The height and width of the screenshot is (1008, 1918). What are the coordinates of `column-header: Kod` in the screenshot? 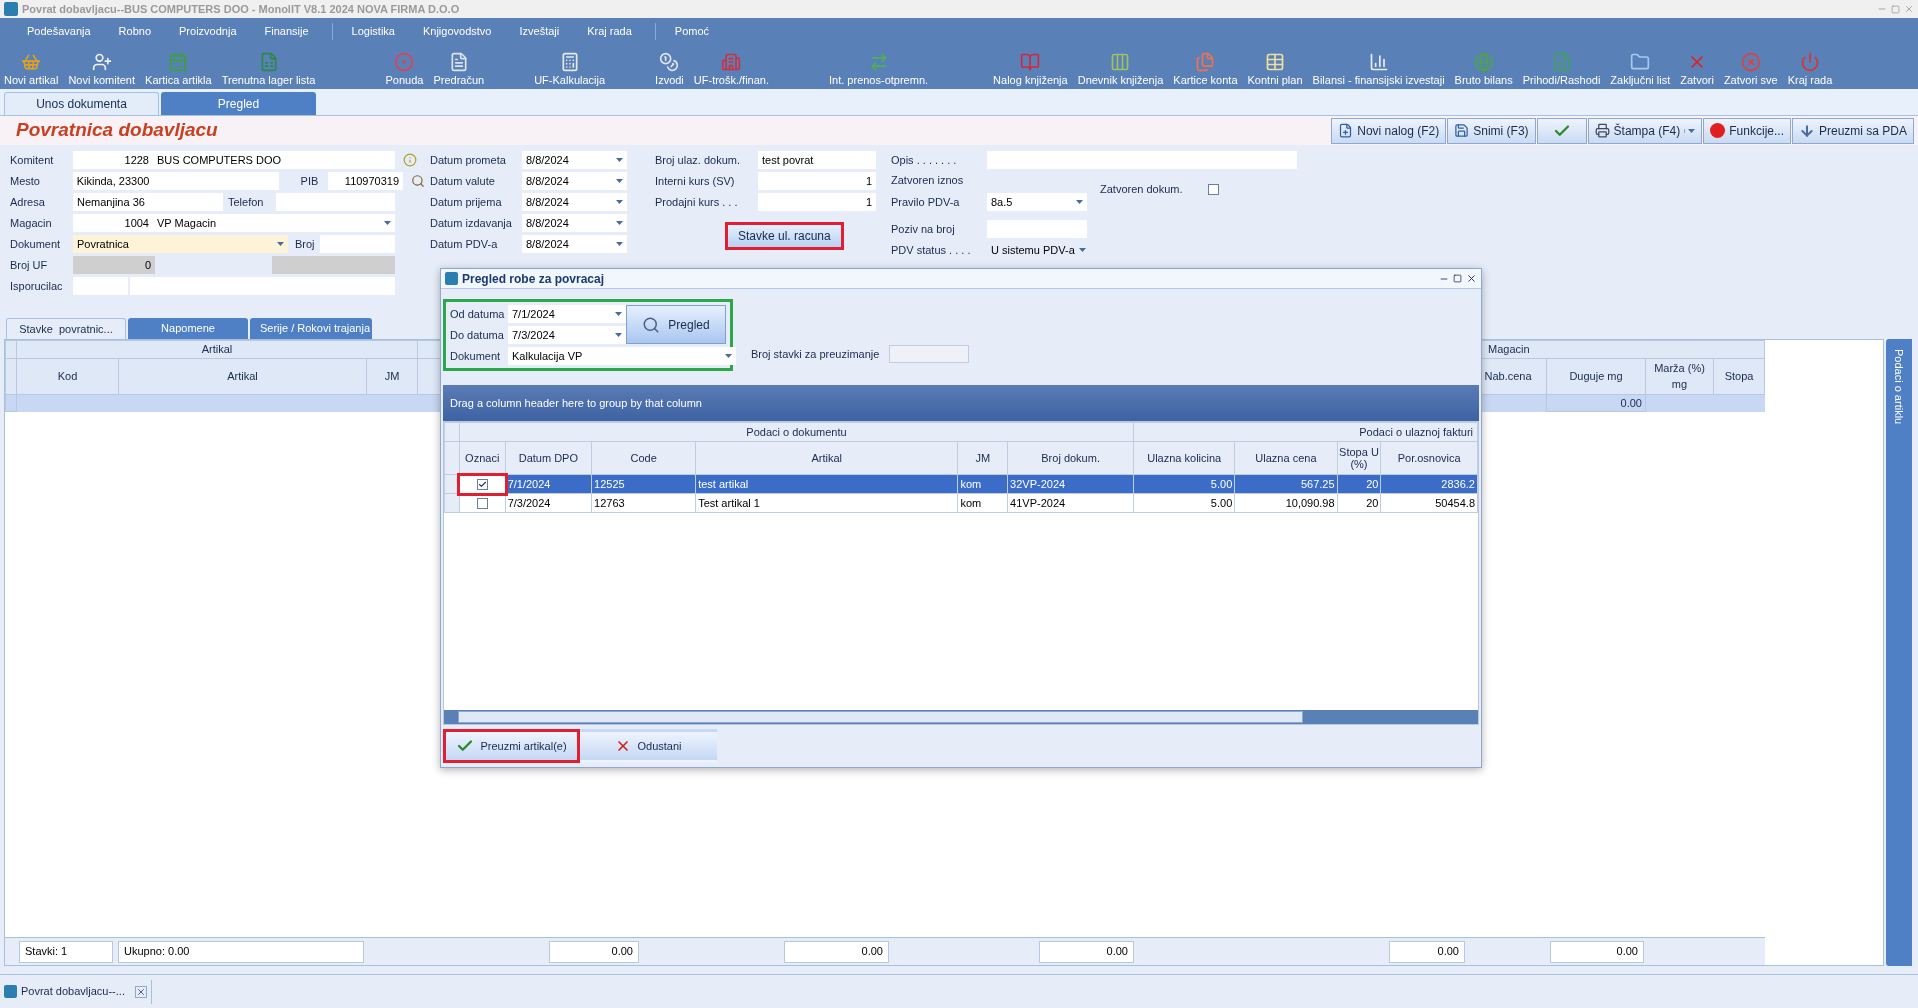 It's located at (67, 376).